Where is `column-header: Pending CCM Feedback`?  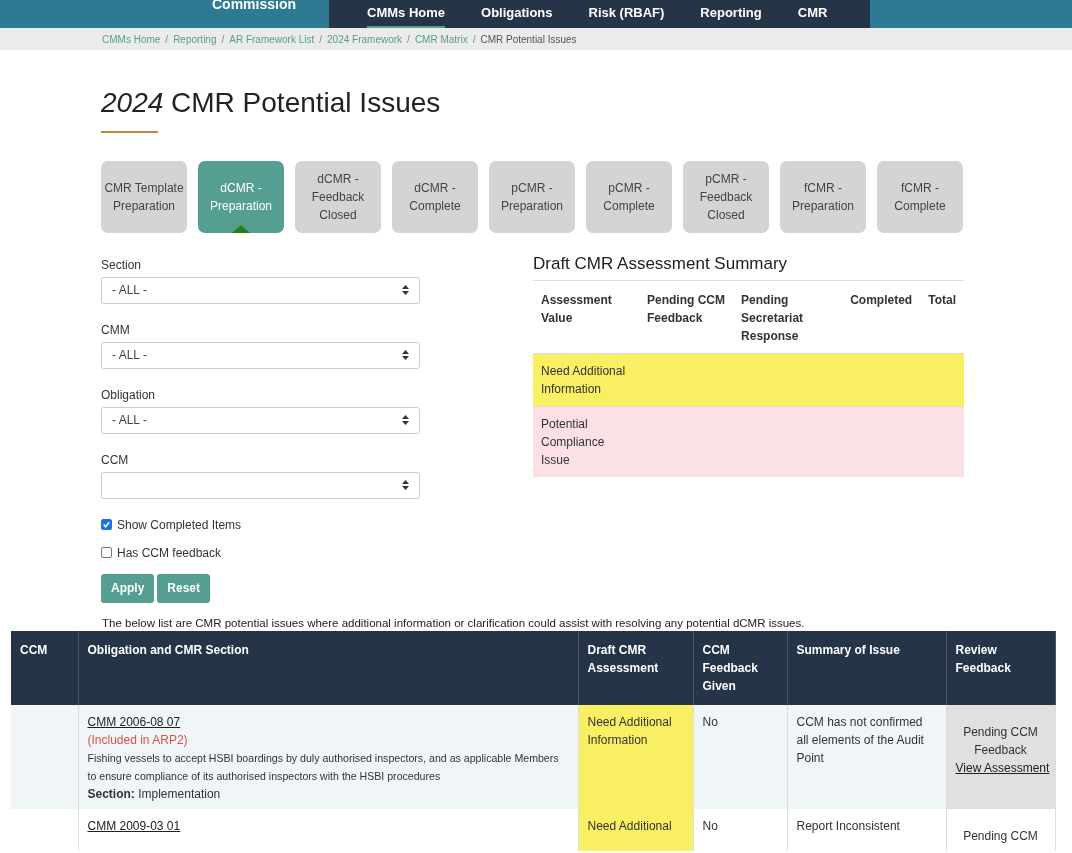 column-header: Pending CCM Feedback is located at coordinates (686, 317).